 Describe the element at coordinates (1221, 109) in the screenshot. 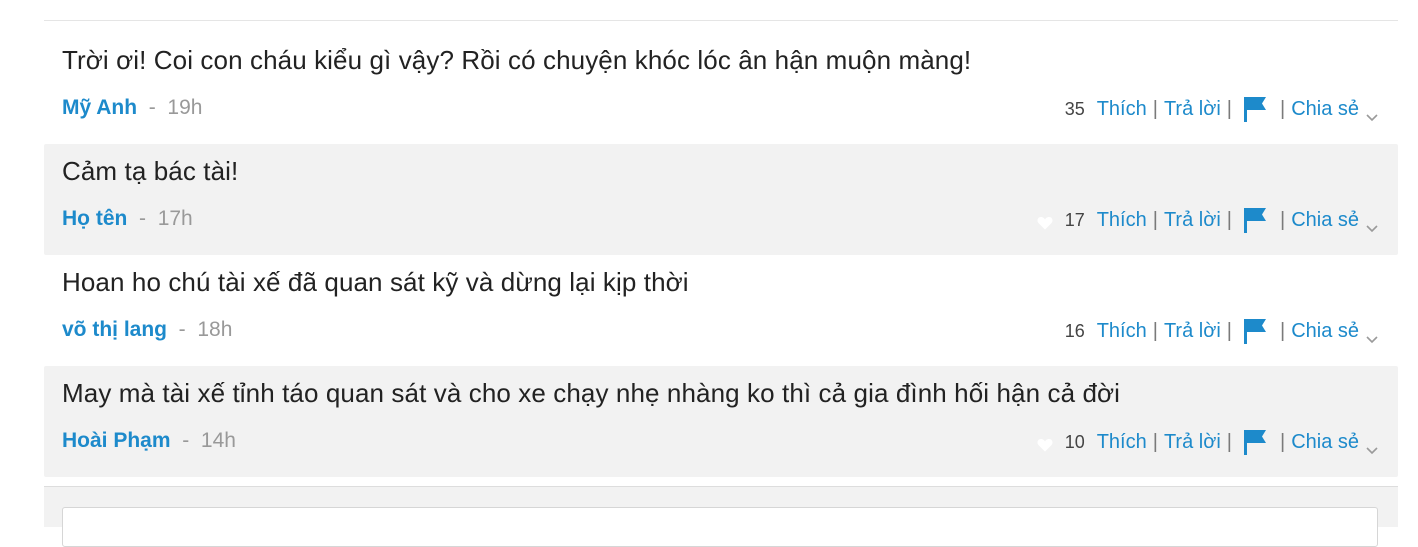

I see `comment-actions: 35 Thích | Trả lời | | Chia sẻ` at that location.